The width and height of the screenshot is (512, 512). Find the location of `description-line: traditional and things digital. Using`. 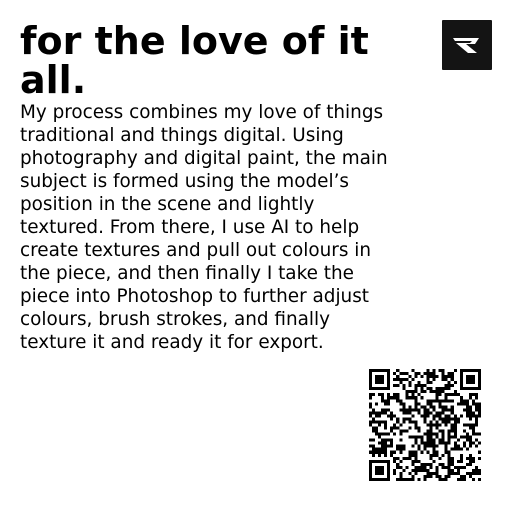

description-line: traditional and things digital. Using is located at coordinates (182, 135).